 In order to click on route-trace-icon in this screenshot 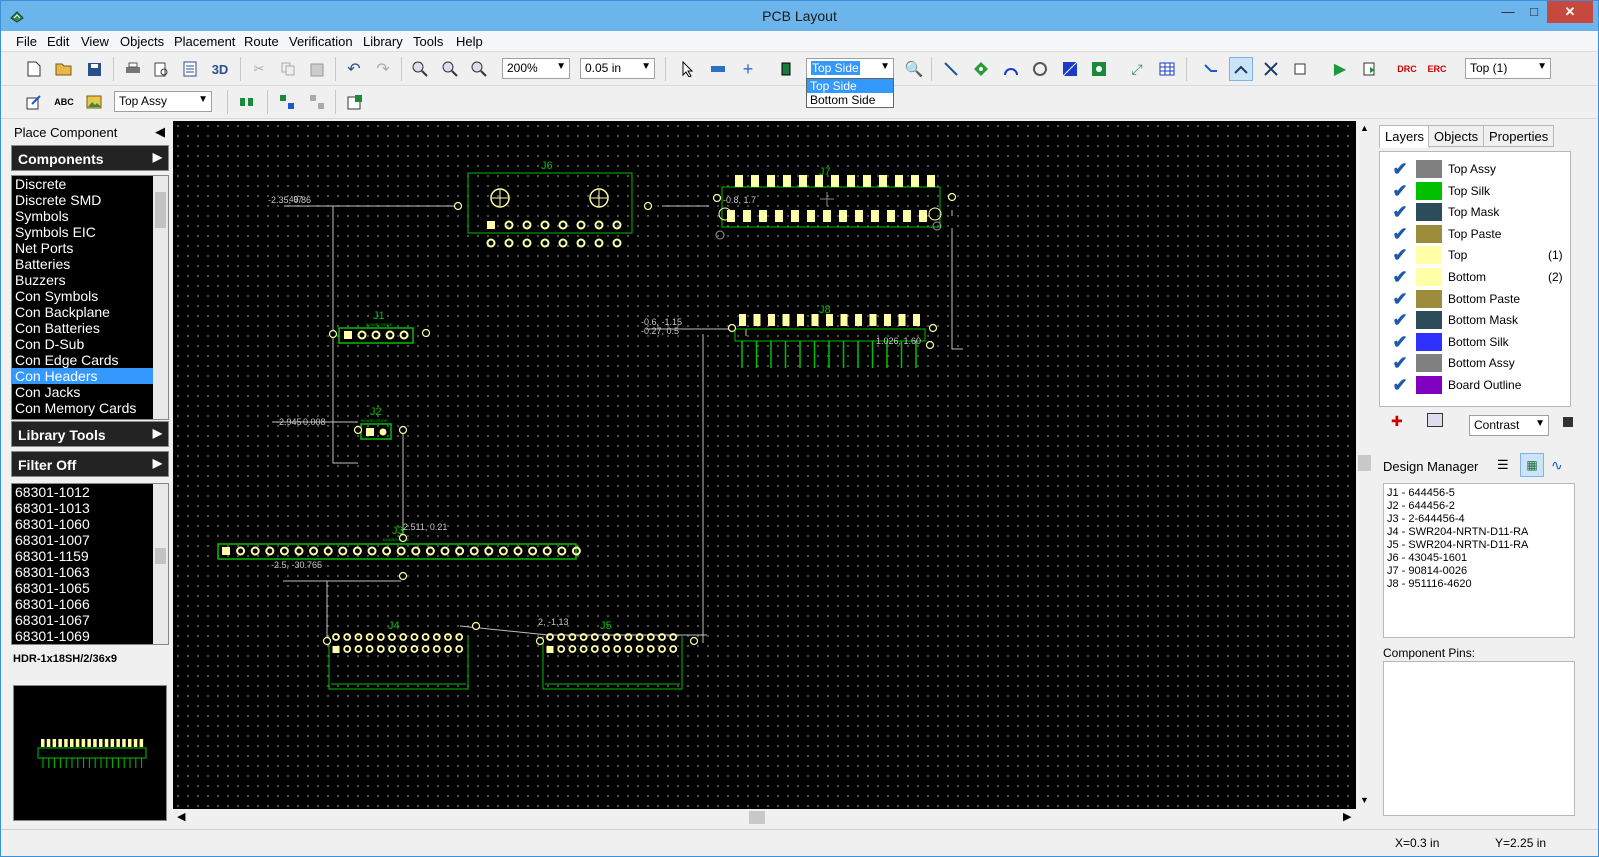, I will do `click(1211, 69)`.